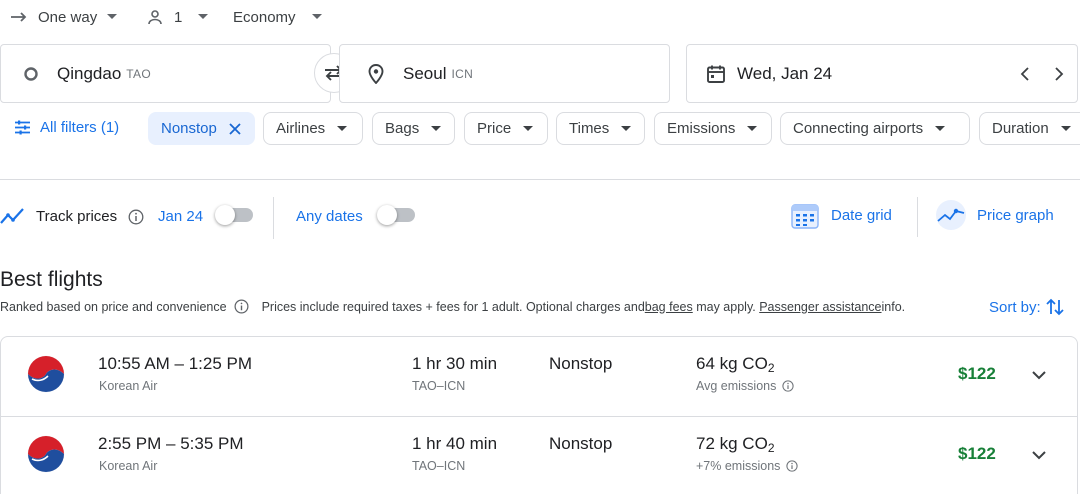 The width and height of the screenshot is (1080, 494). I want to click on all-filters-label: All filters (1), so click(80, 127).